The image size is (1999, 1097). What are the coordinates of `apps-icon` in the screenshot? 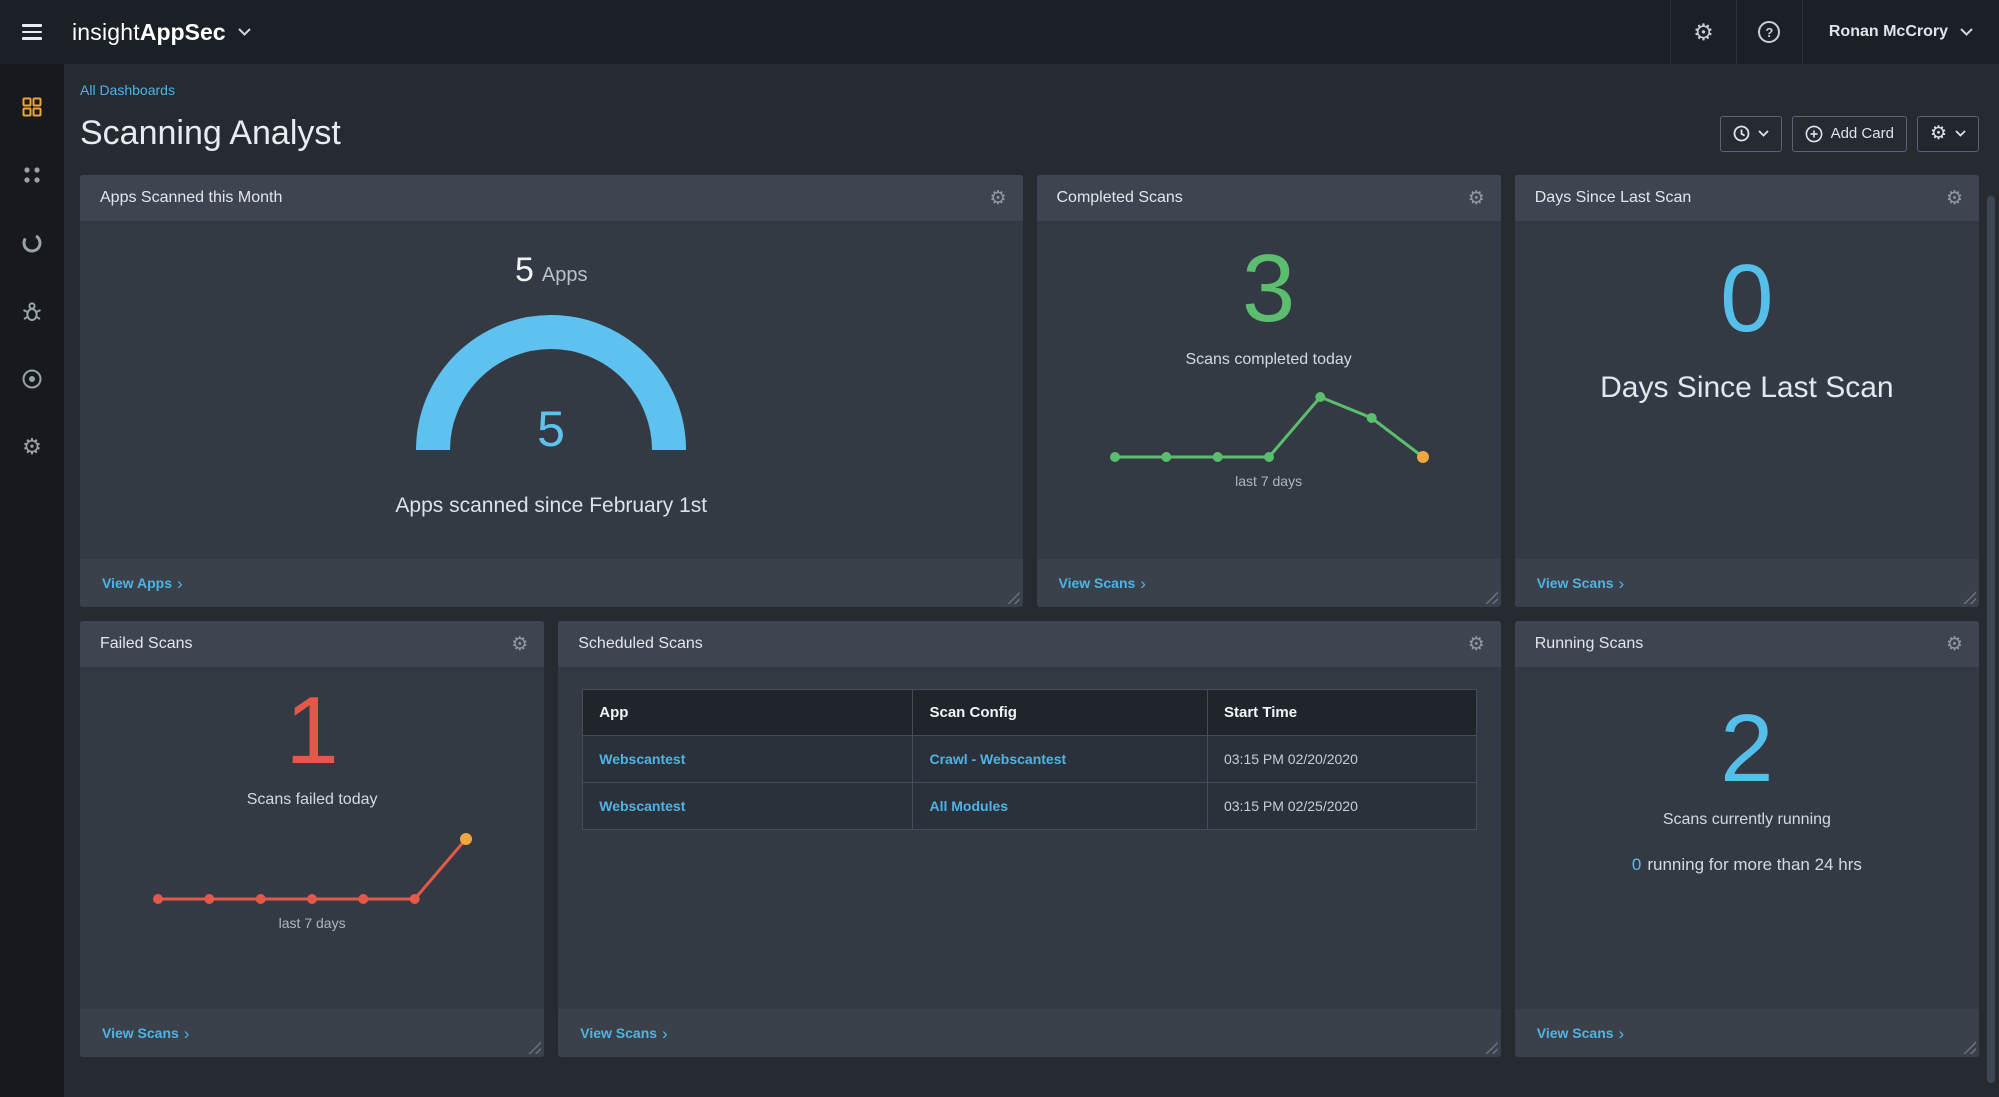 It's located at (32, 175).